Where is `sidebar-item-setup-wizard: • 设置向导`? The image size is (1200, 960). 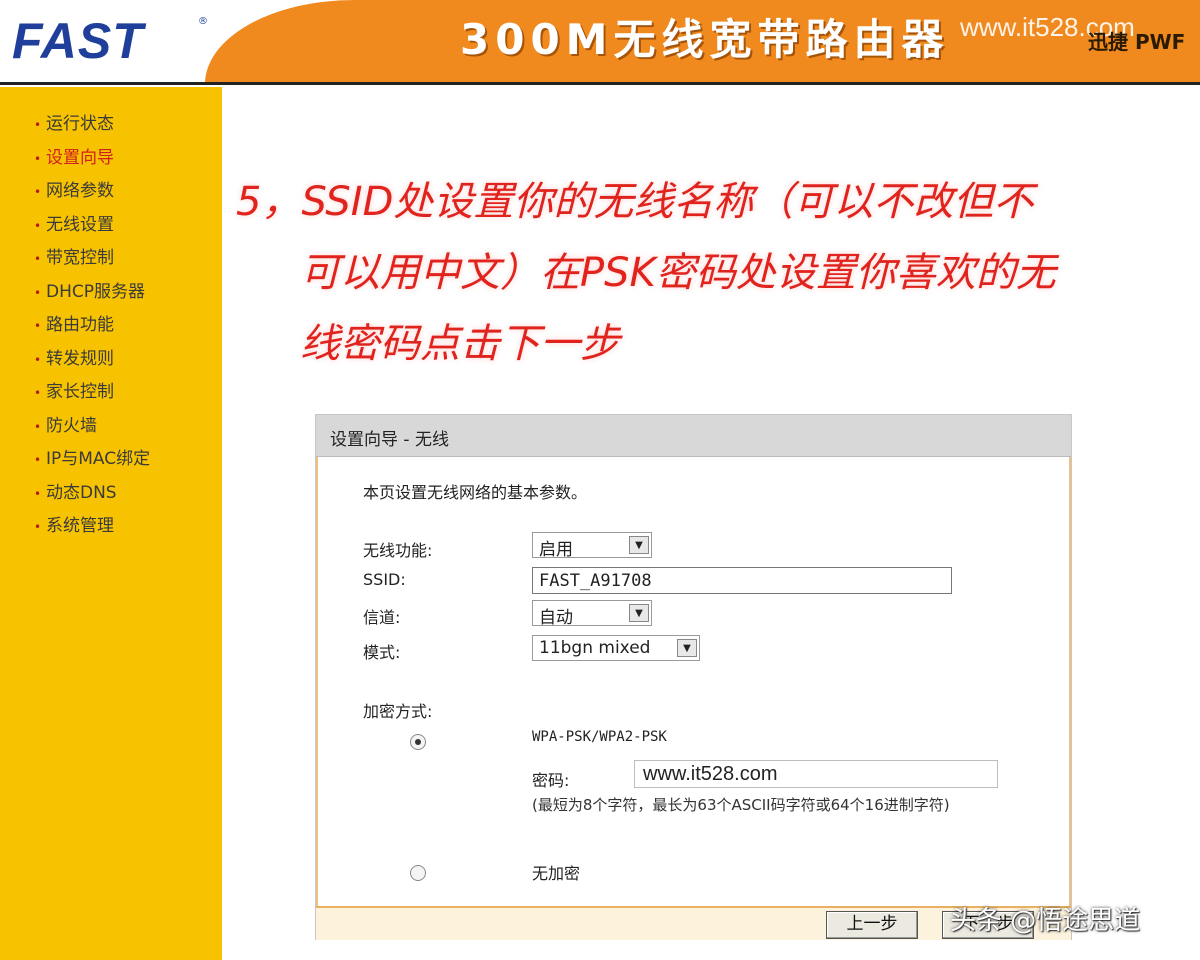
sidebar-item-setup-wizard: • 设置向导 is located at coordinates (92, 160).